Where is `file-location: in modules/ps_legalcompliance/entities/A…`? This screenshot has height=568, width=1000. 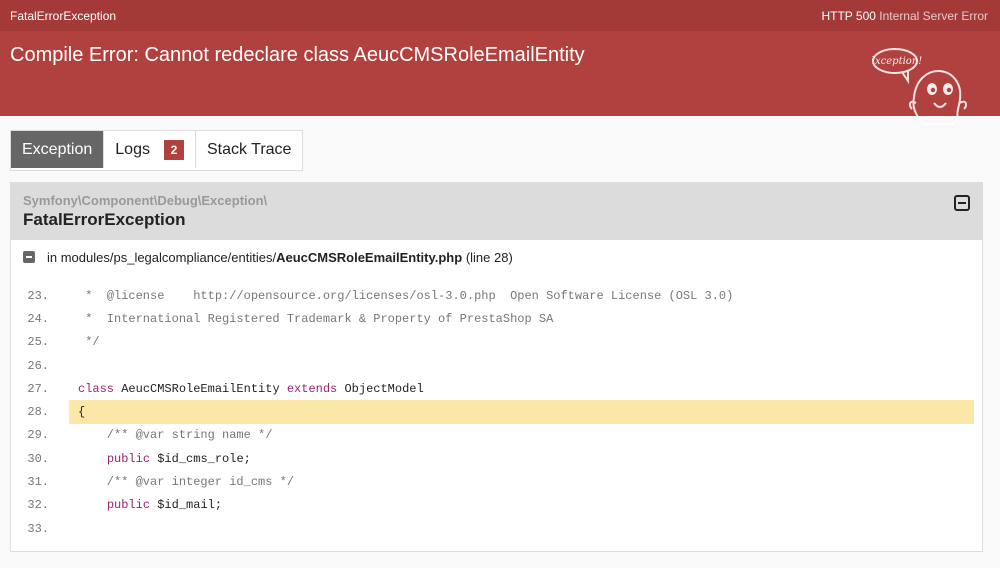
file-location: in modules/ps_legalcompliance/entities/A… is located at coordinates (496, 257).